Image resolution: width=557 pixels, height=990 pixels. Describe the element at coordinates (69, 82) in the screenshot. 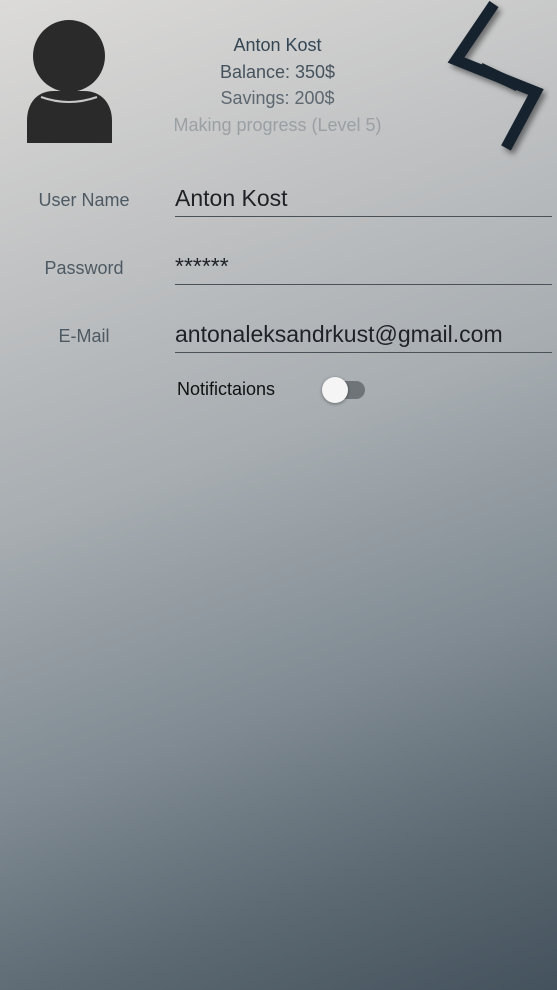

I see `profile-avatar-icon` at that location.